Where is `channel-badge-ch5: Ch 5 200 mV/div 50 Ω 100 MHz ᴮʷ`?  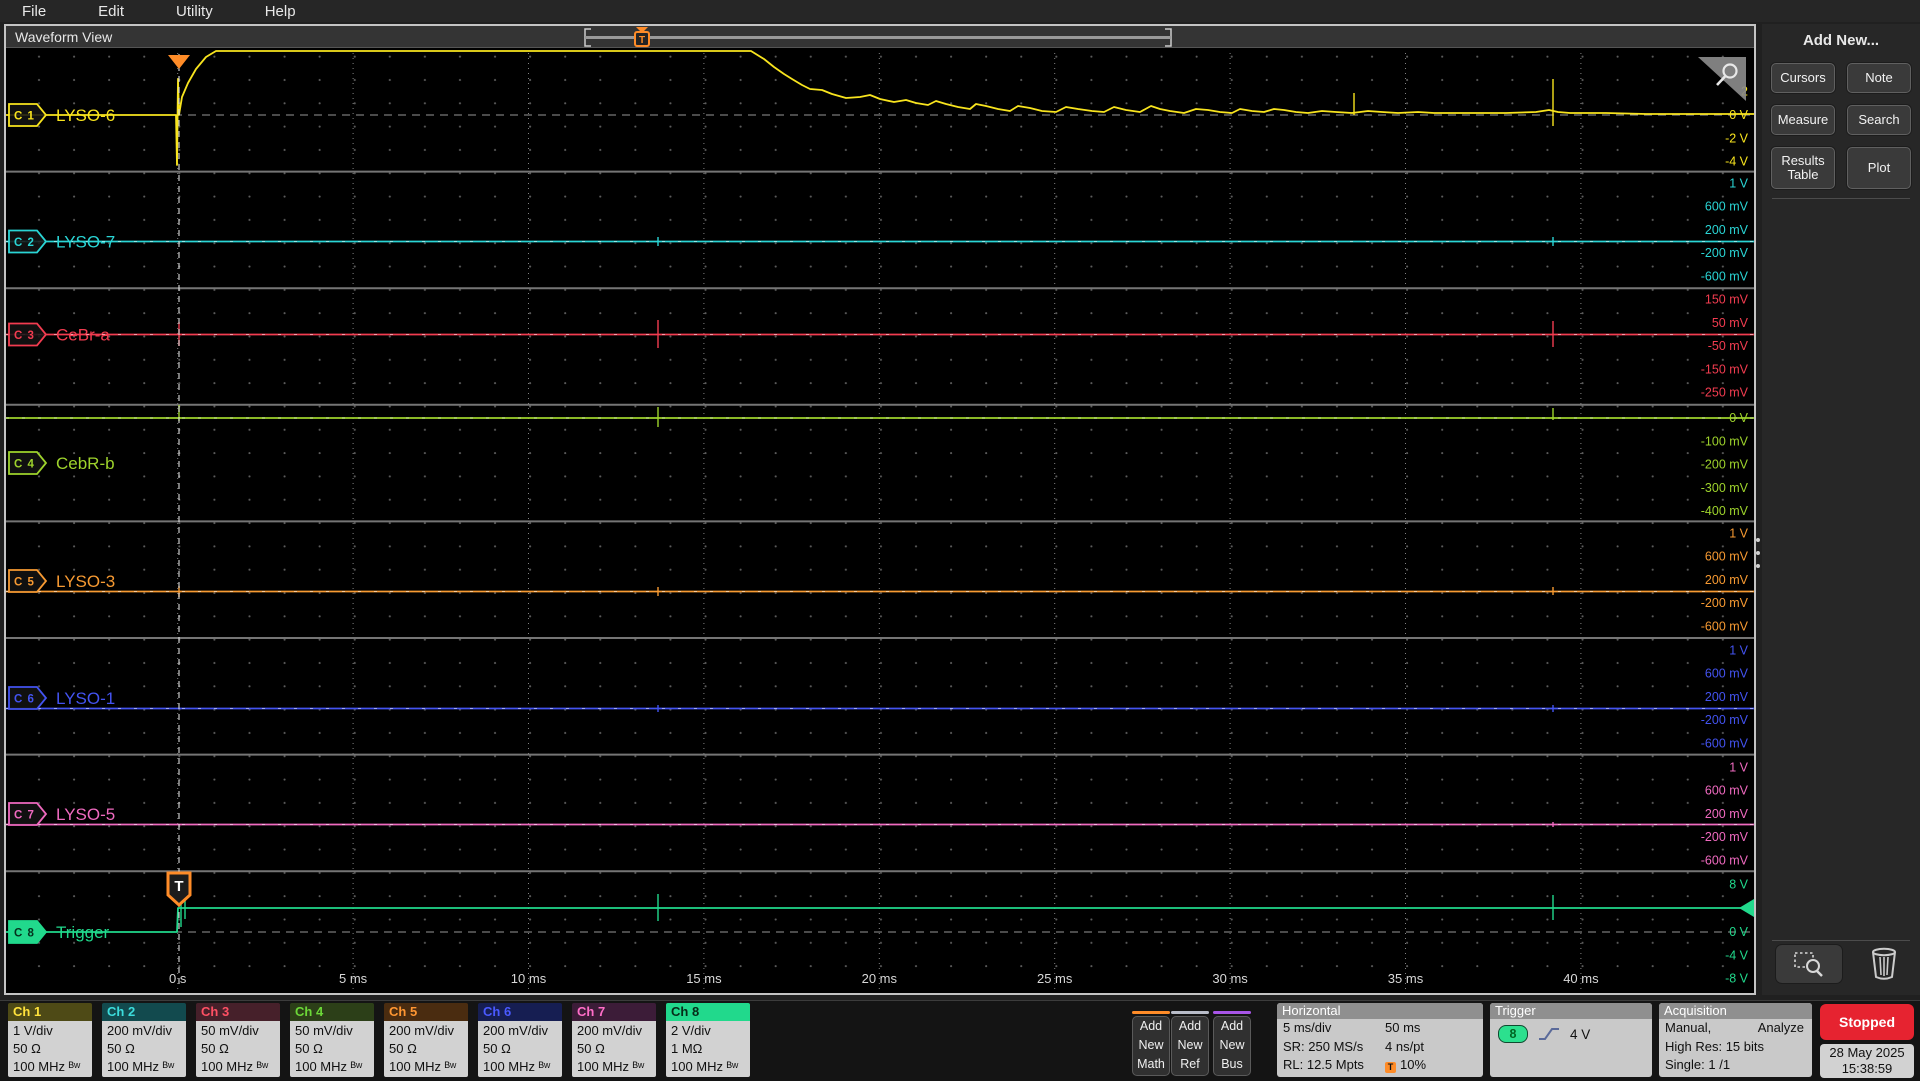
channel-badge-ch5: Ch 5 200 mV/div 50 Ω 100 MHz ᴮʷ is located at coordinates (426, 1040).